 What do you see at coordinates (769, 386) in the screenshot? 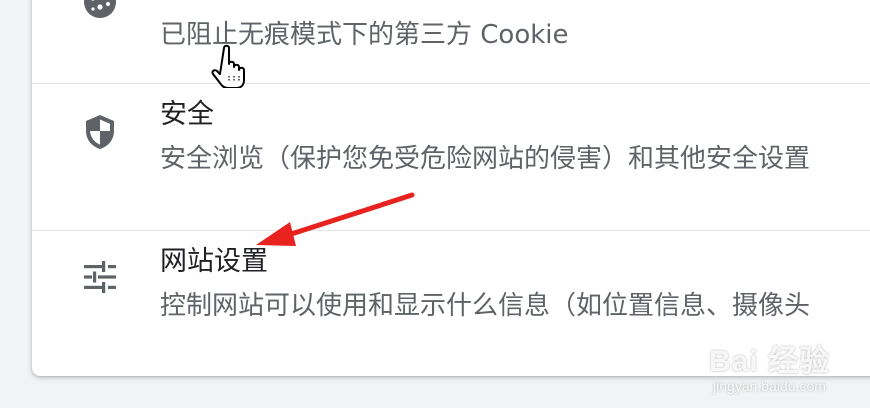
I see `watermark-sub-text: jingyan.baidu.com` at bounding box center [769, 386].